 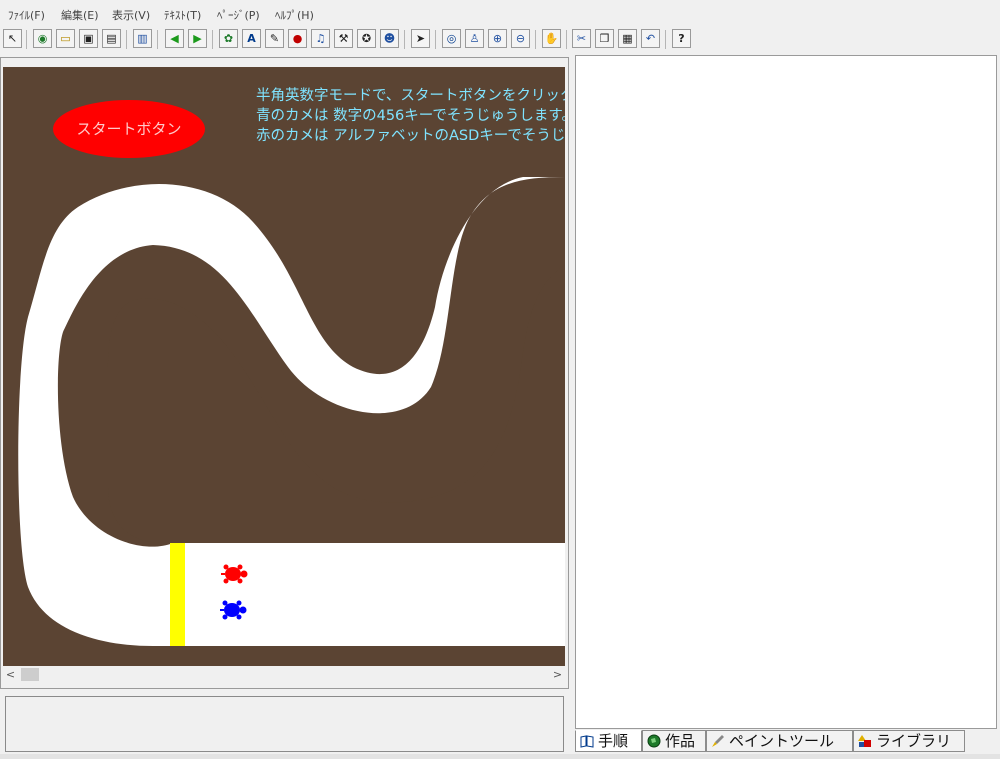 I want to click on stop-button: ✋, so click(x=551, y=38).